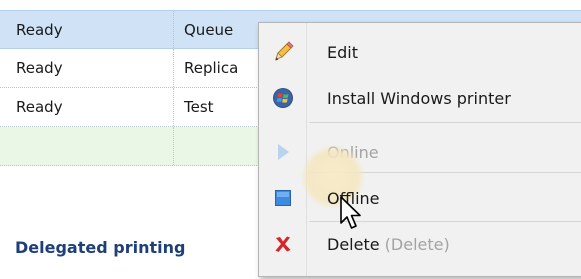 The width and height of the screenshot is (581, 279). I want to click on menu-item-label: Delete (Delete), so click(388, 244).